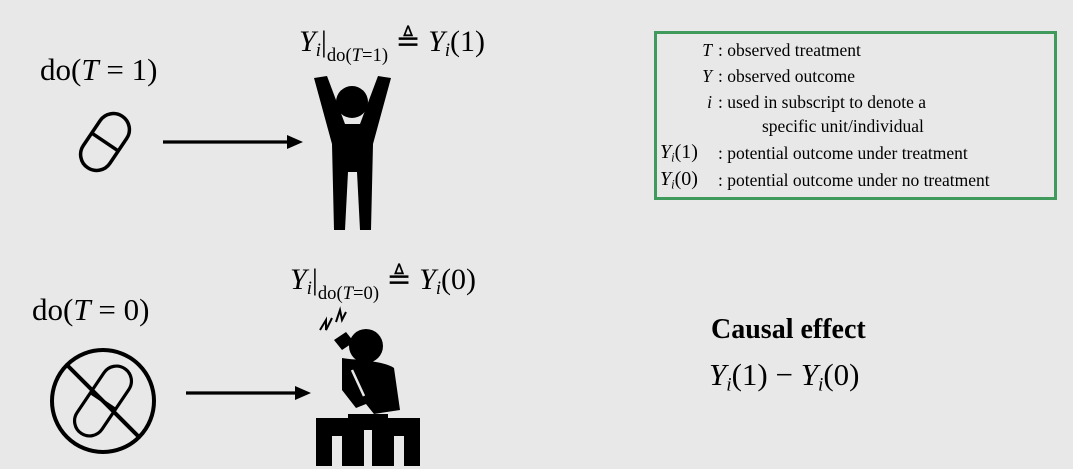  I want to click on control-do-label: do(T = 0), so click(91, 309).